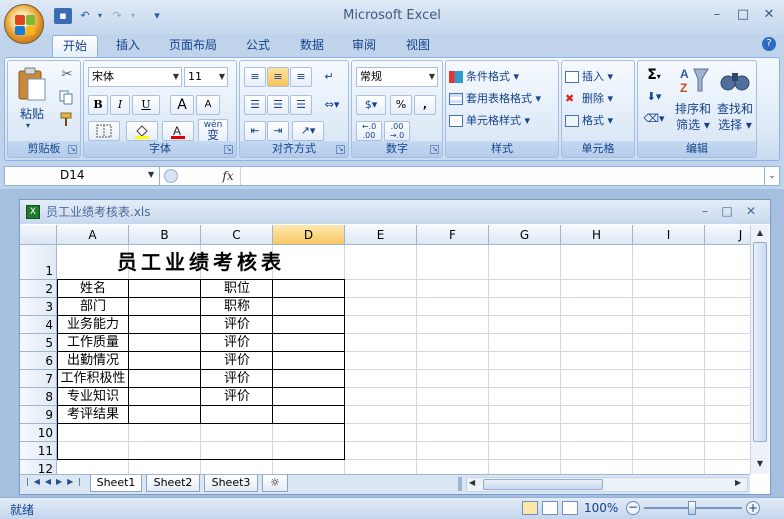  Describe the element at coordinates (237, 235) in the screenshot. I see `column-header: C` at that location.